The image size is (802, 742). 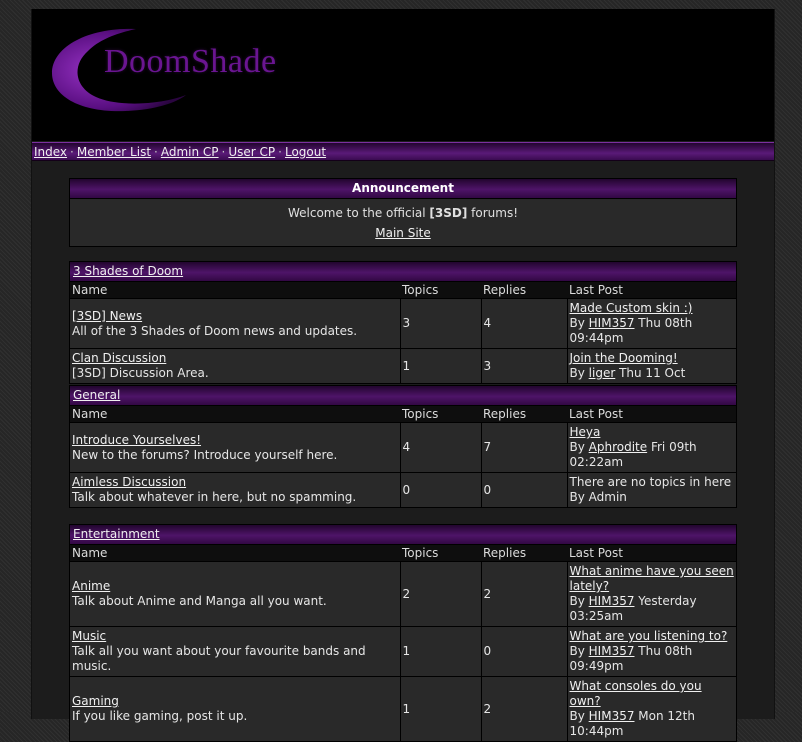 I want to click on announcement-title: Announcement, so click(x=403, y=189).